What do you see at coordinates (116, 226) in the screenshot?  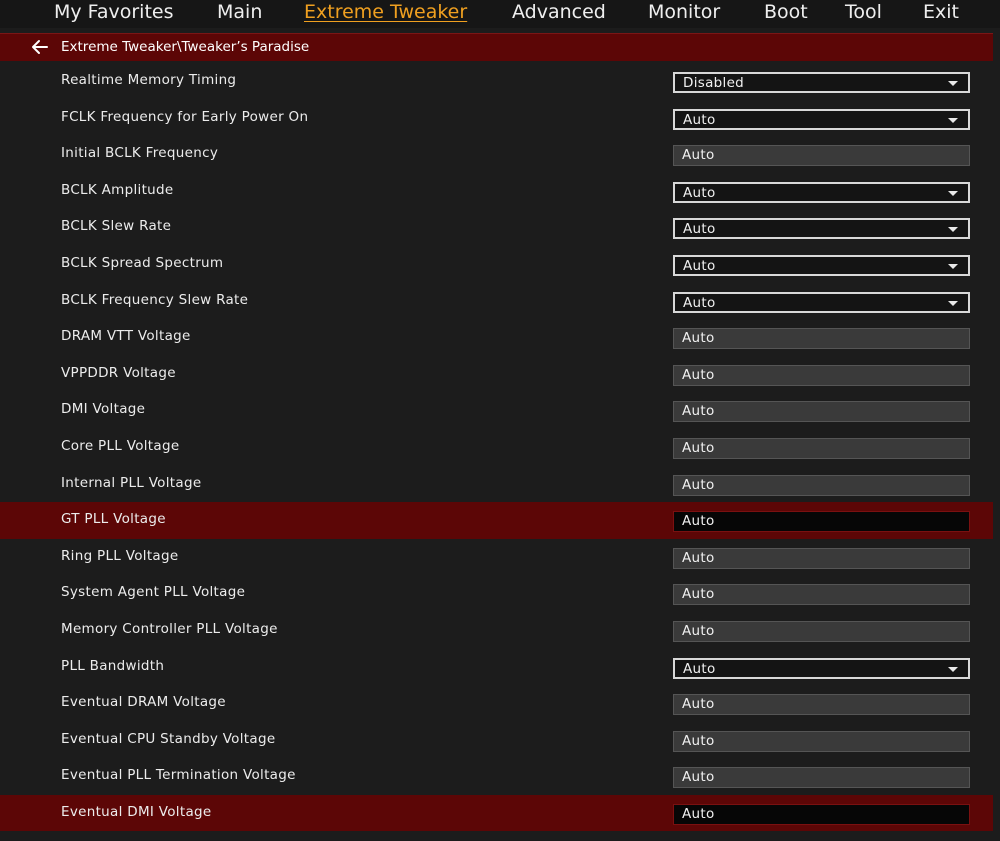 I see `setting-label: BCLK Slew Rate` at bounding box center [116, 226].